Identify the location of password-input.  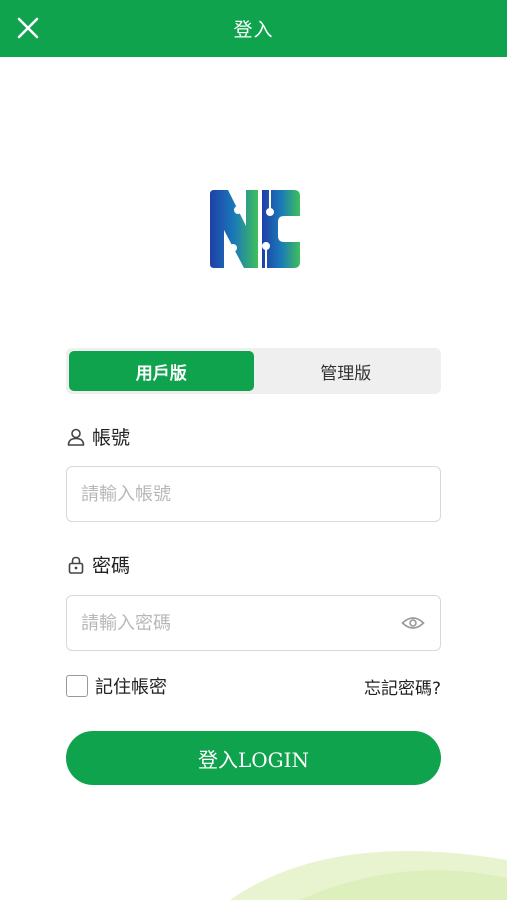
(240, 623).